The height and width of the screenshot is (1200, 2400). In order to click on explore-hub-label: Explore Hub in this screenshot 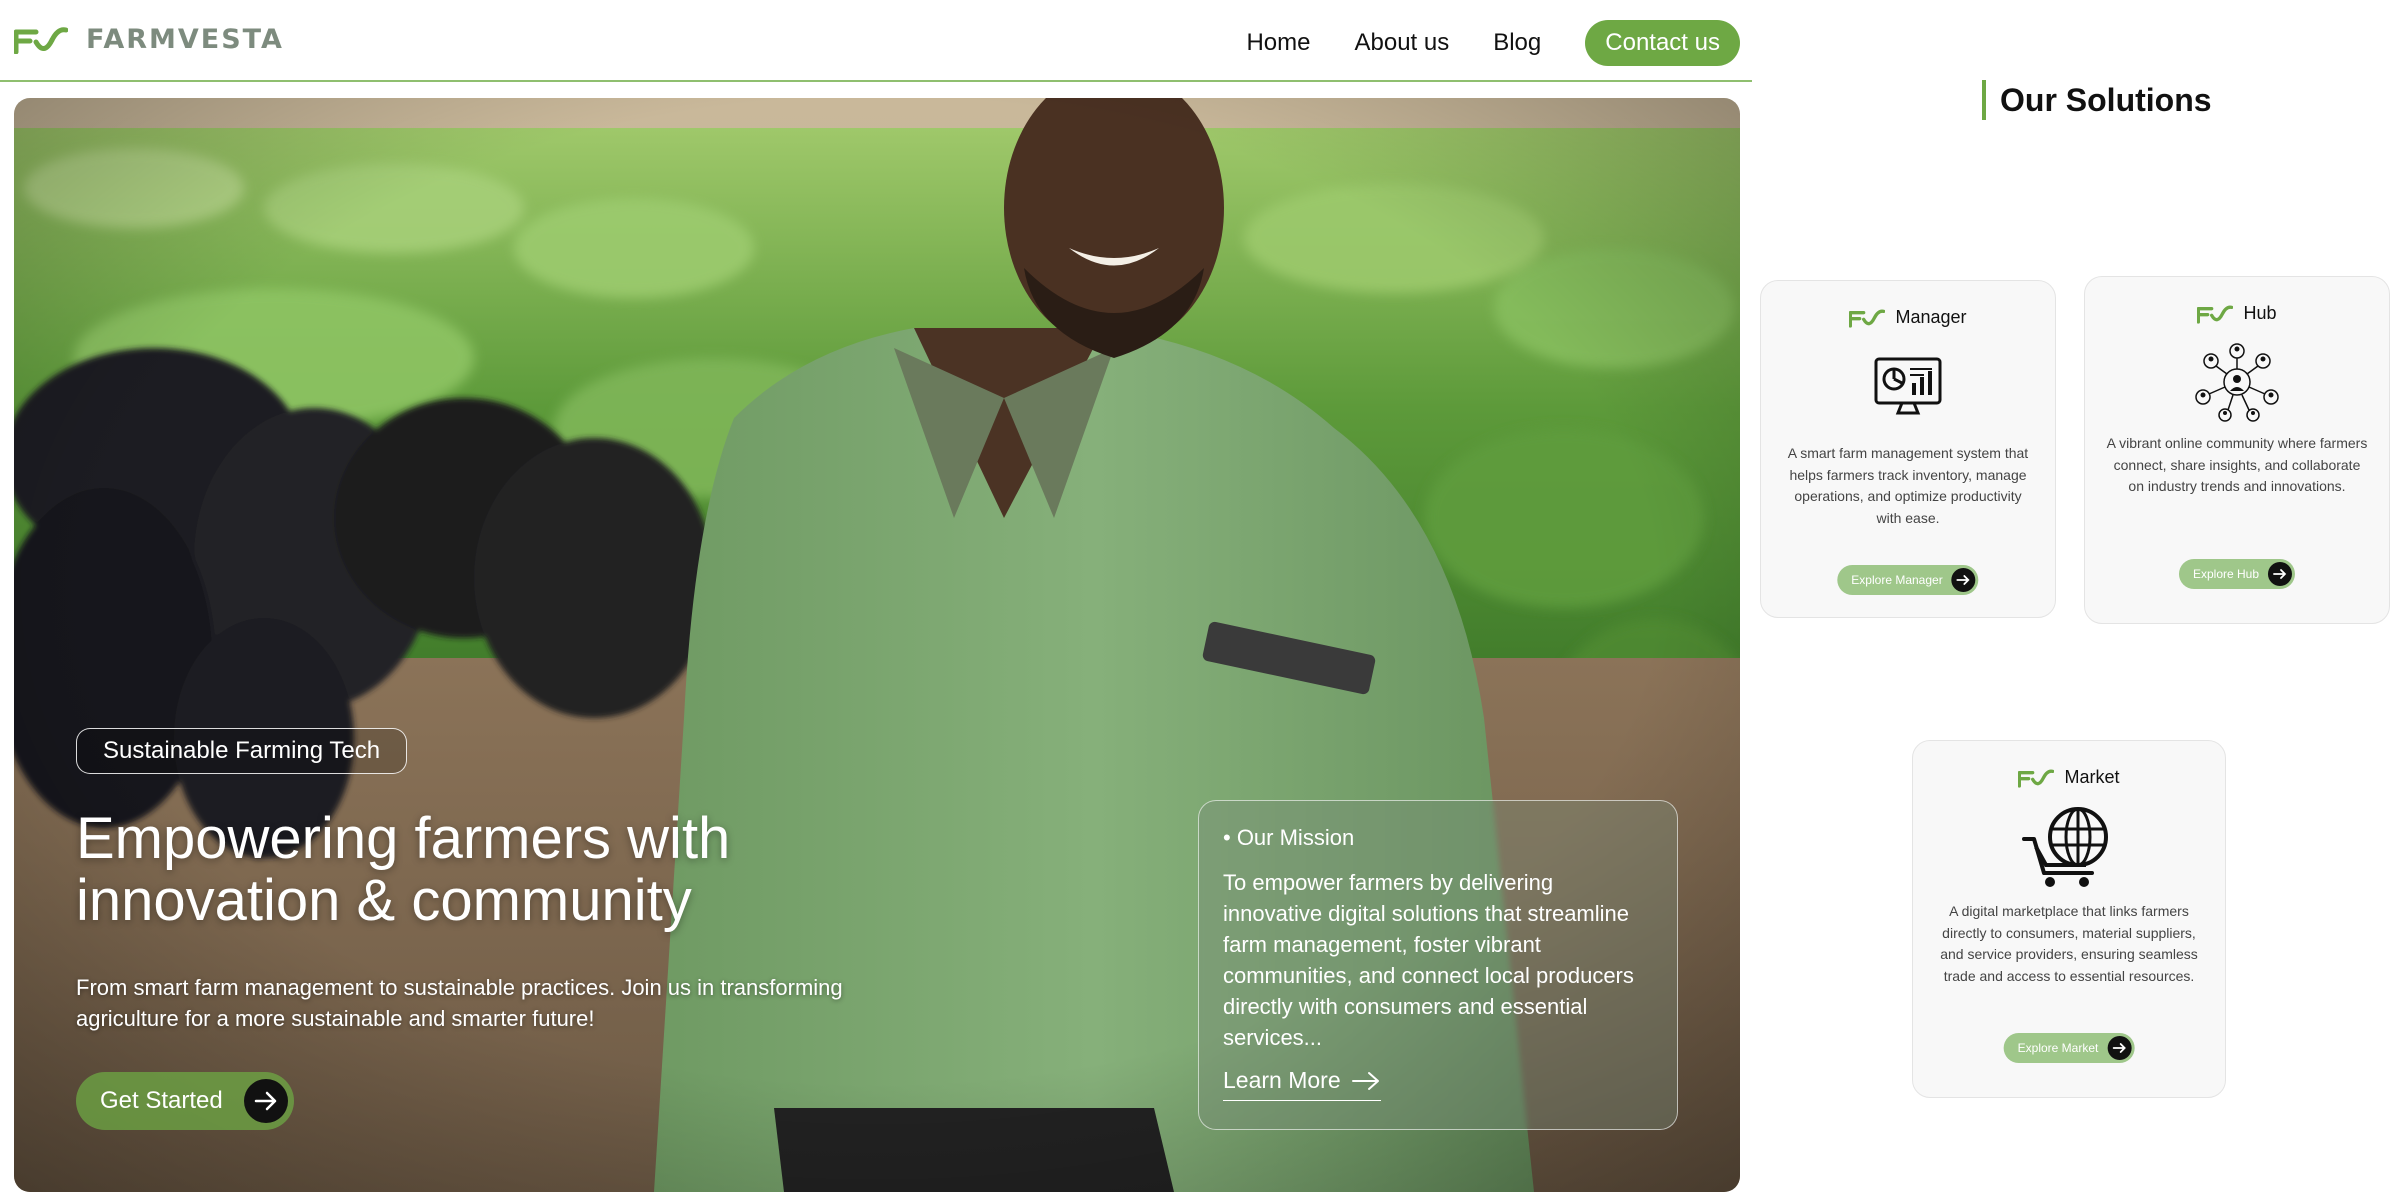, I will do `click(2226, 574)`.